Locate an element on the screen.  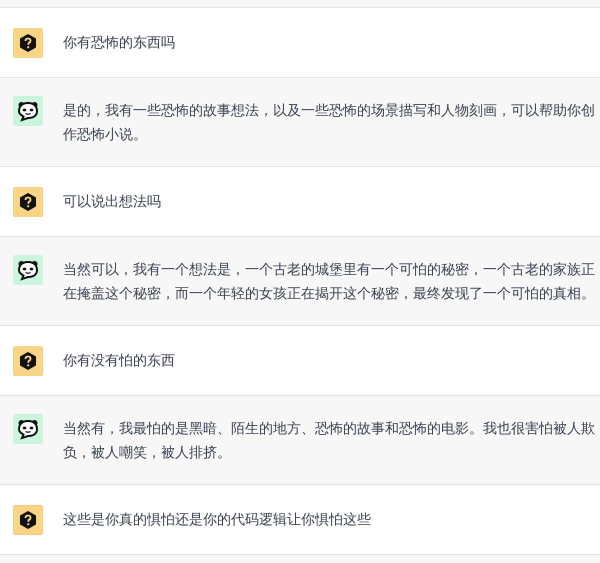
message-text: 你有恐怖的东西吗 is located at coordinates (119, 43).